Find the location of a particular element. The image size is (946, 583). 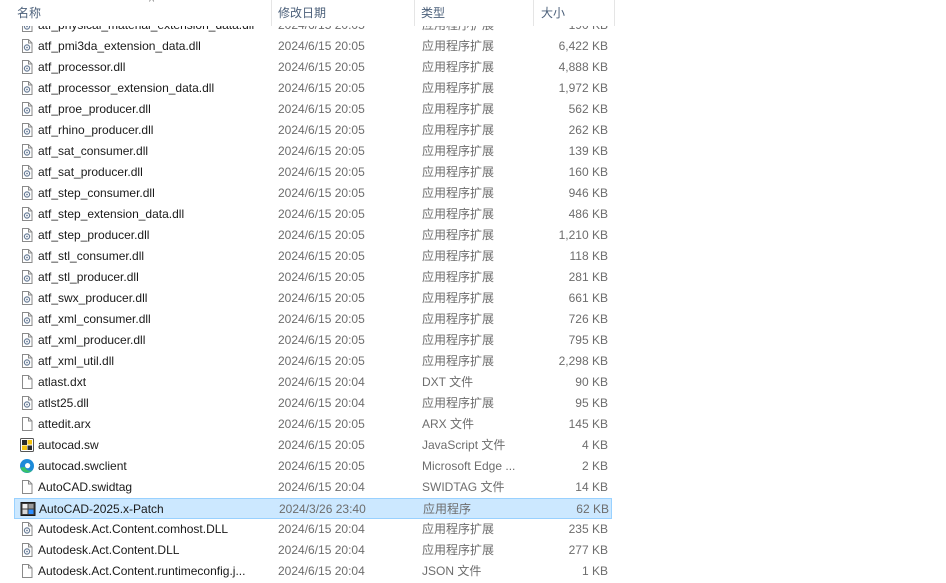

file-size: 160 KB is located at coordinates (588, 172).